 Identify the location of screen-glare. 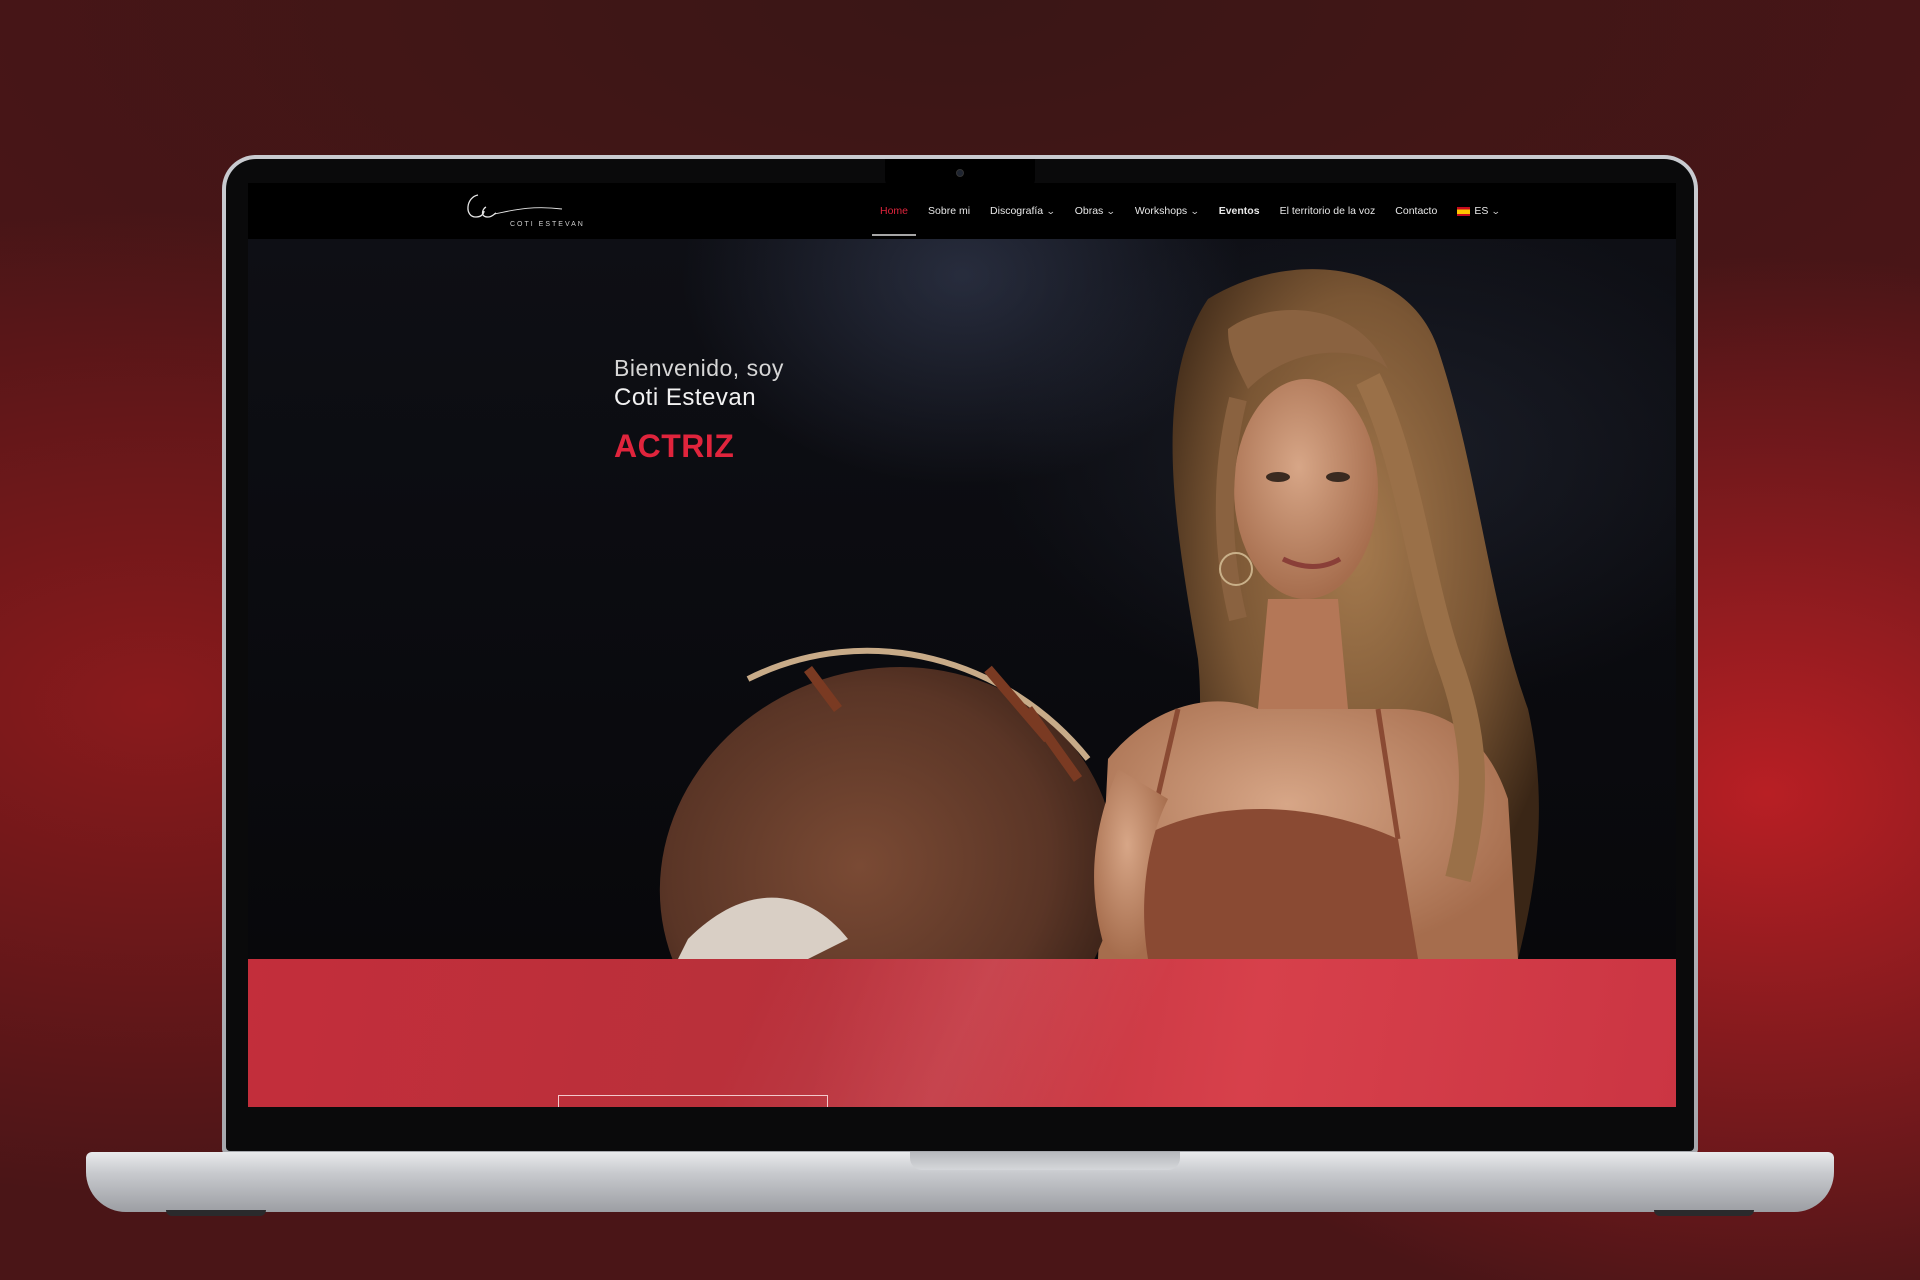
(962, 1033).